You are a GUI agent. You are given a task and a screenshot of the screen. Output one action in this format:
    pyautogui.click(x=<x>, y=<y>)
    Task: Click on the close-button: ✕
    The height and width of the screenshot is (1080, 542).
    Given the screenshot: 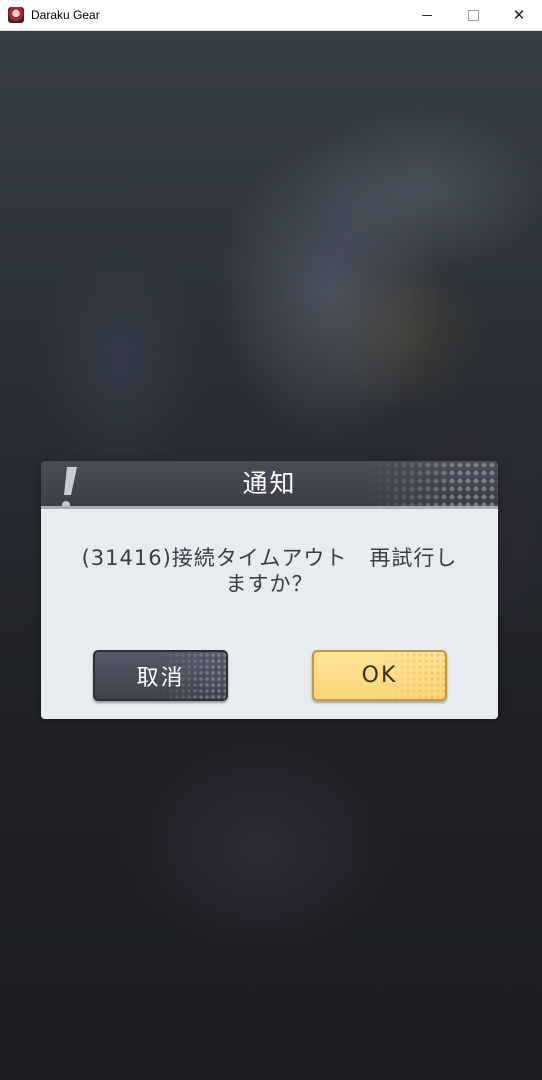 What is the action you would take?
    pyautogui.click(x=519, y=15)
    